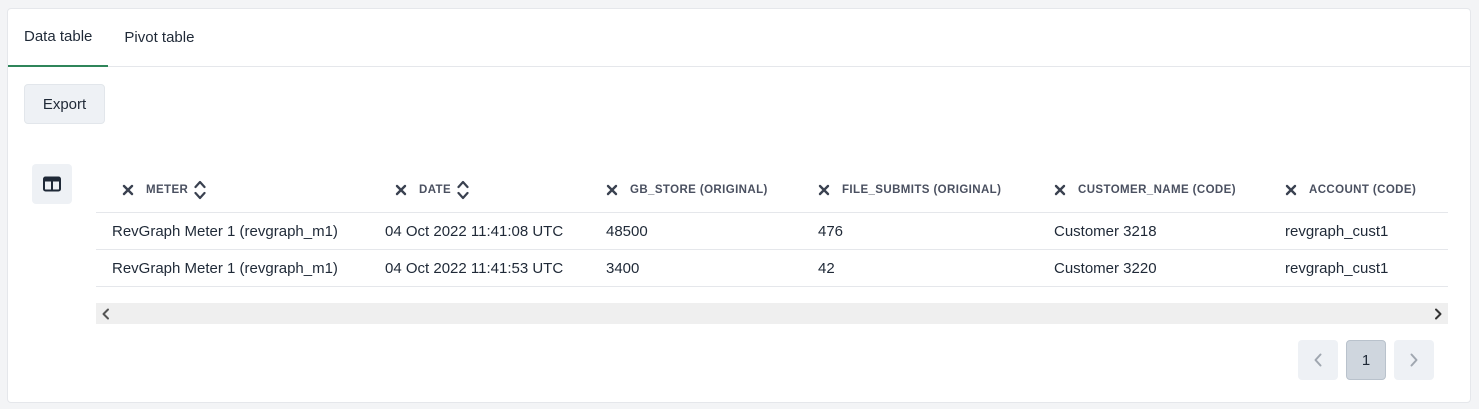 This screenshot has height=409, width=1479. What do you see at coordinates (772, 313) in the screenshot?
I see `horizontal-scrollbar` at bounding box center [772, 313].